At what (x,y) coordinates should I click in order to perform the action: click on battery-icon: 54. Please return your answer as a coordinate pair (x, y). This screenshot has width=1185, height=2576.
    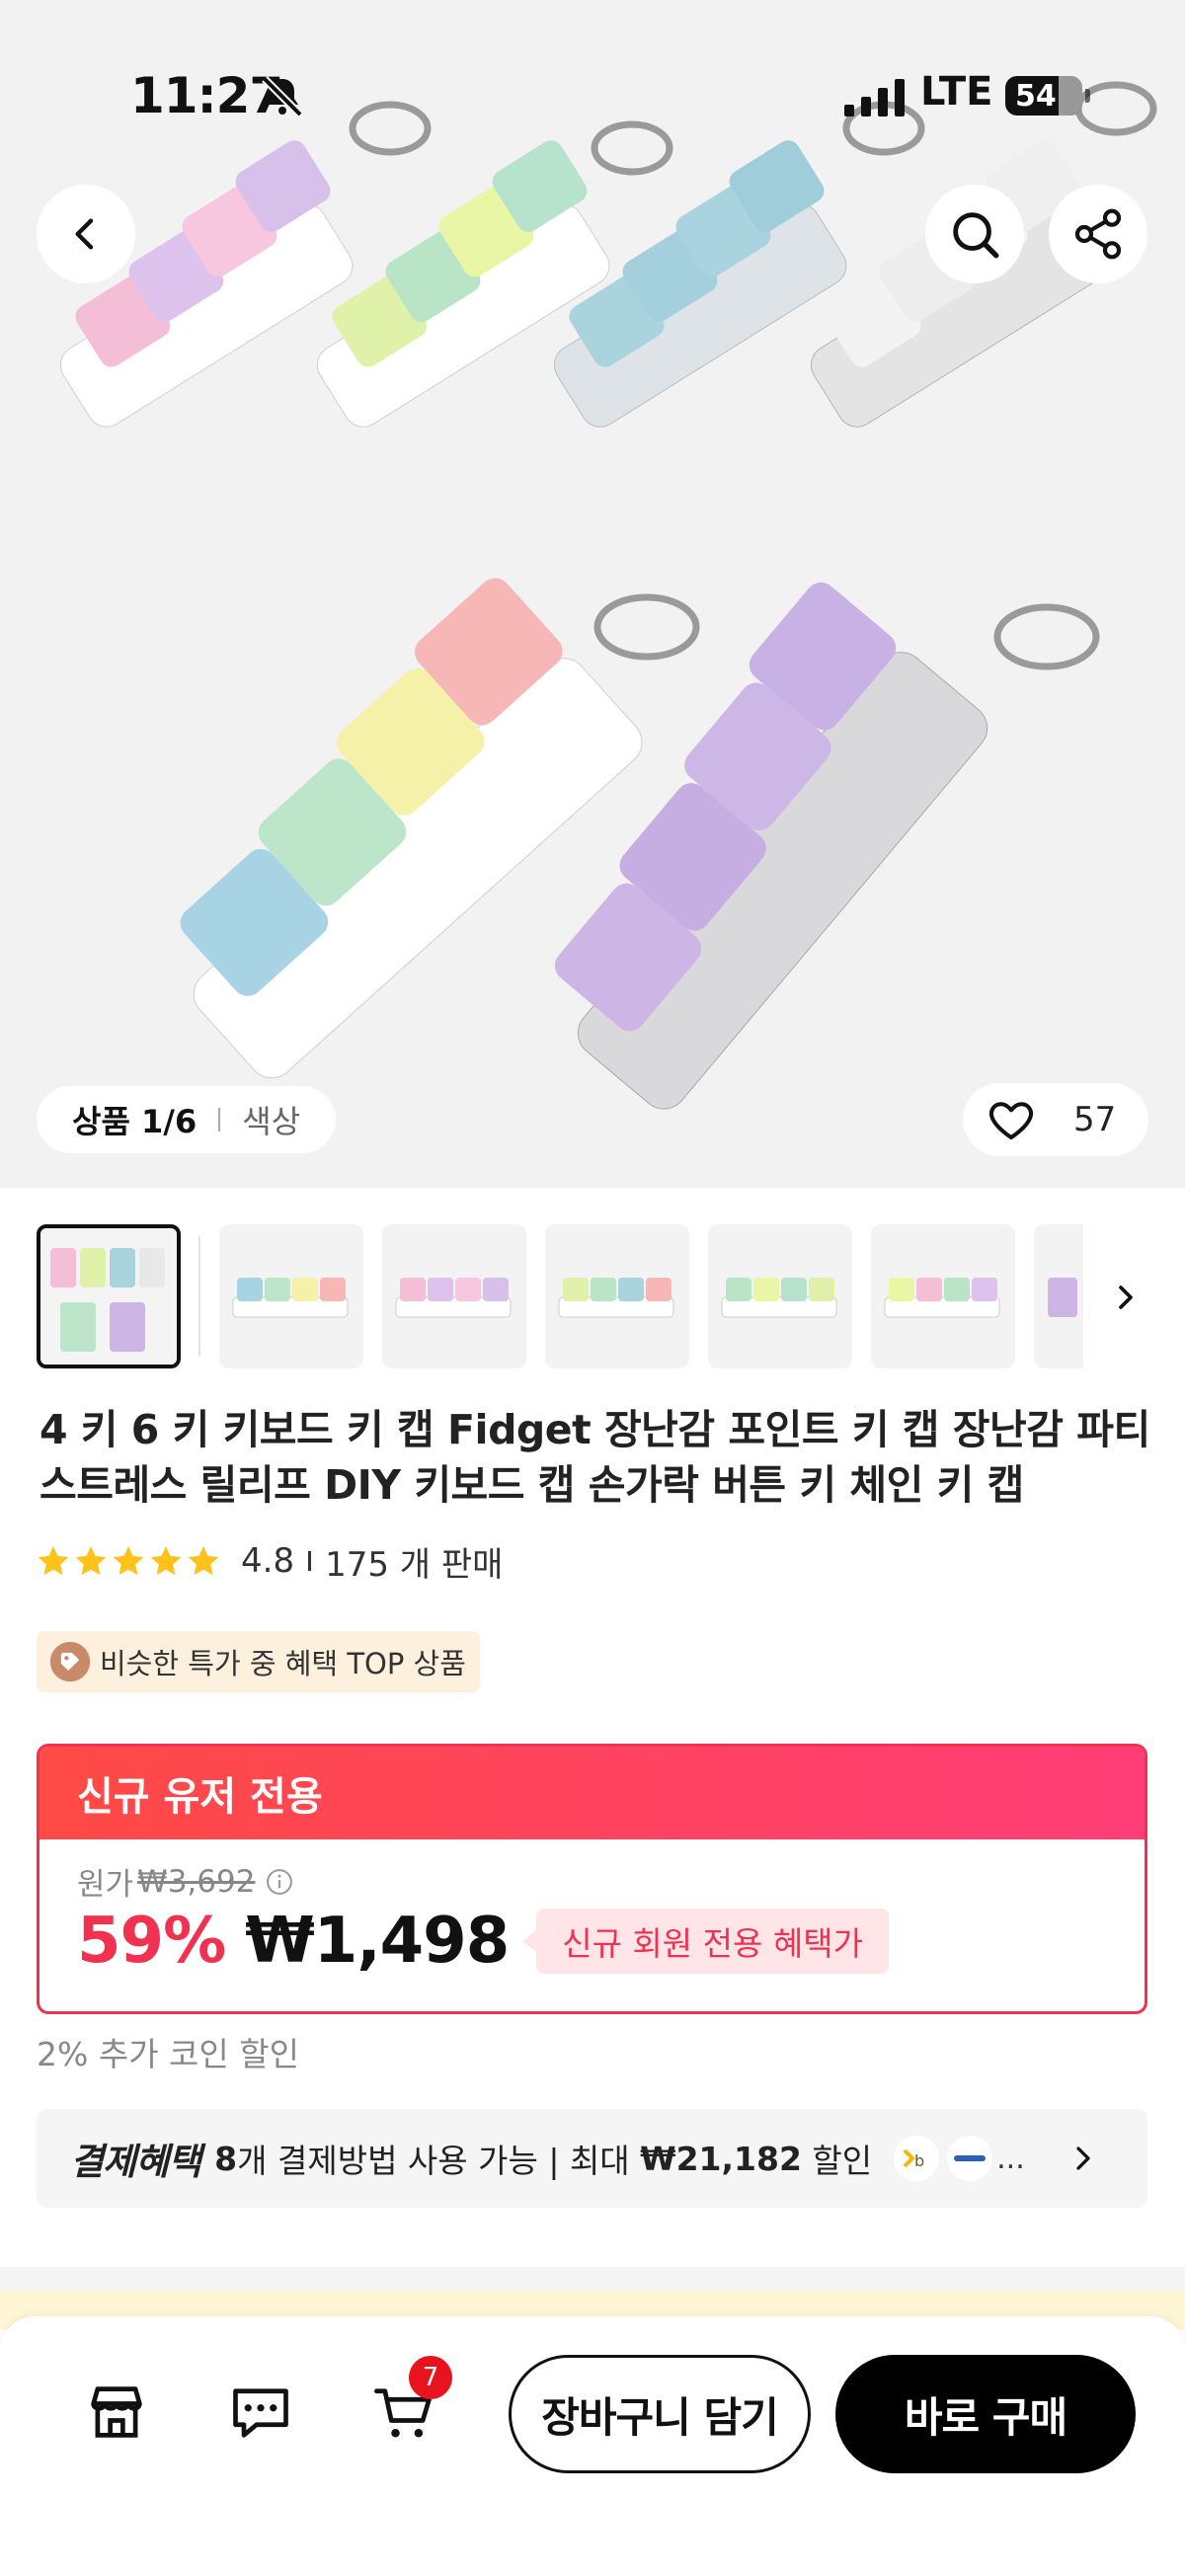
    Looking at the image, I should click on (1047, 96).